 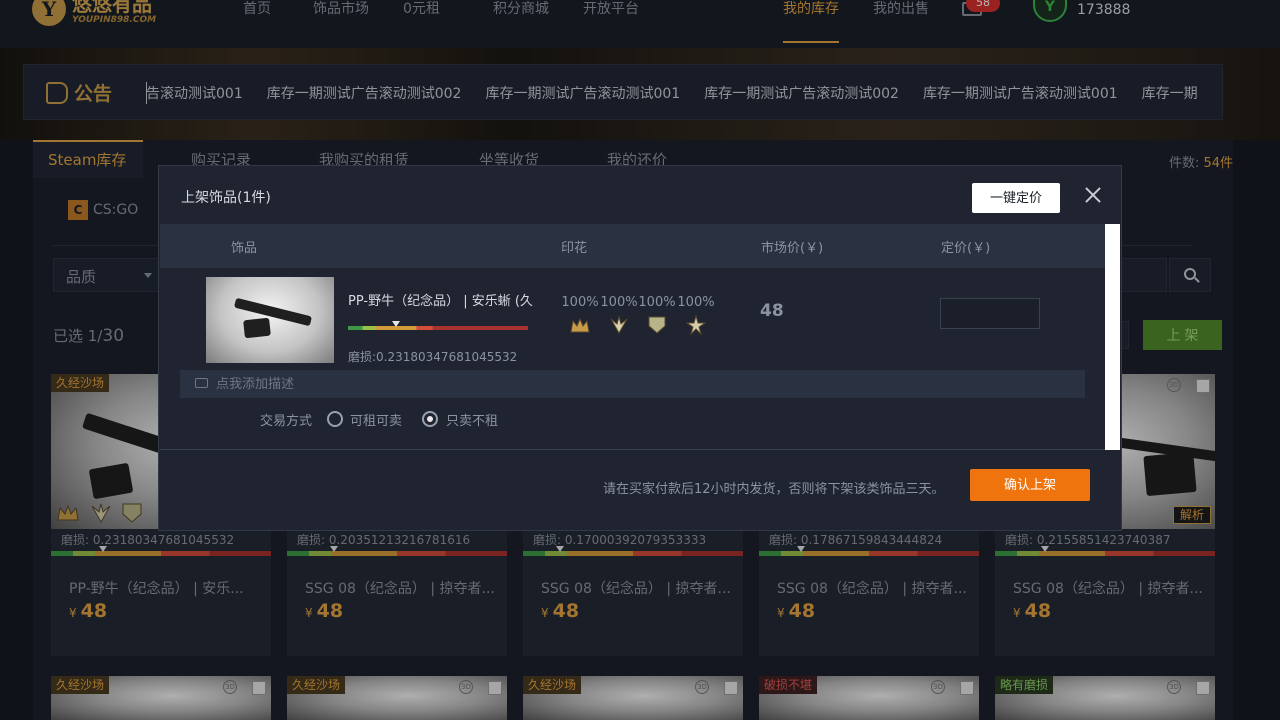 I want to click on trade-mode-label: 交易方式, so click(x=286, y=421).